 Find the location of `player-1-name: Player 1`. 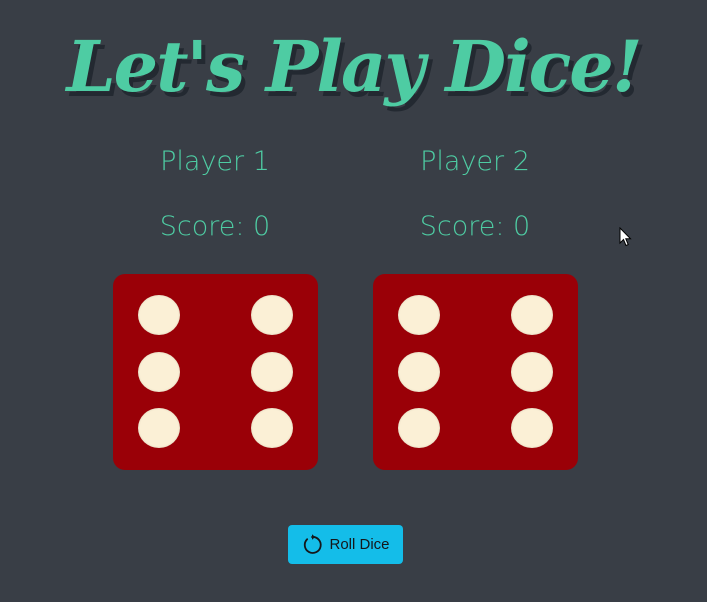

player-1-name: Player 1 is located at coordinates (215, 161).